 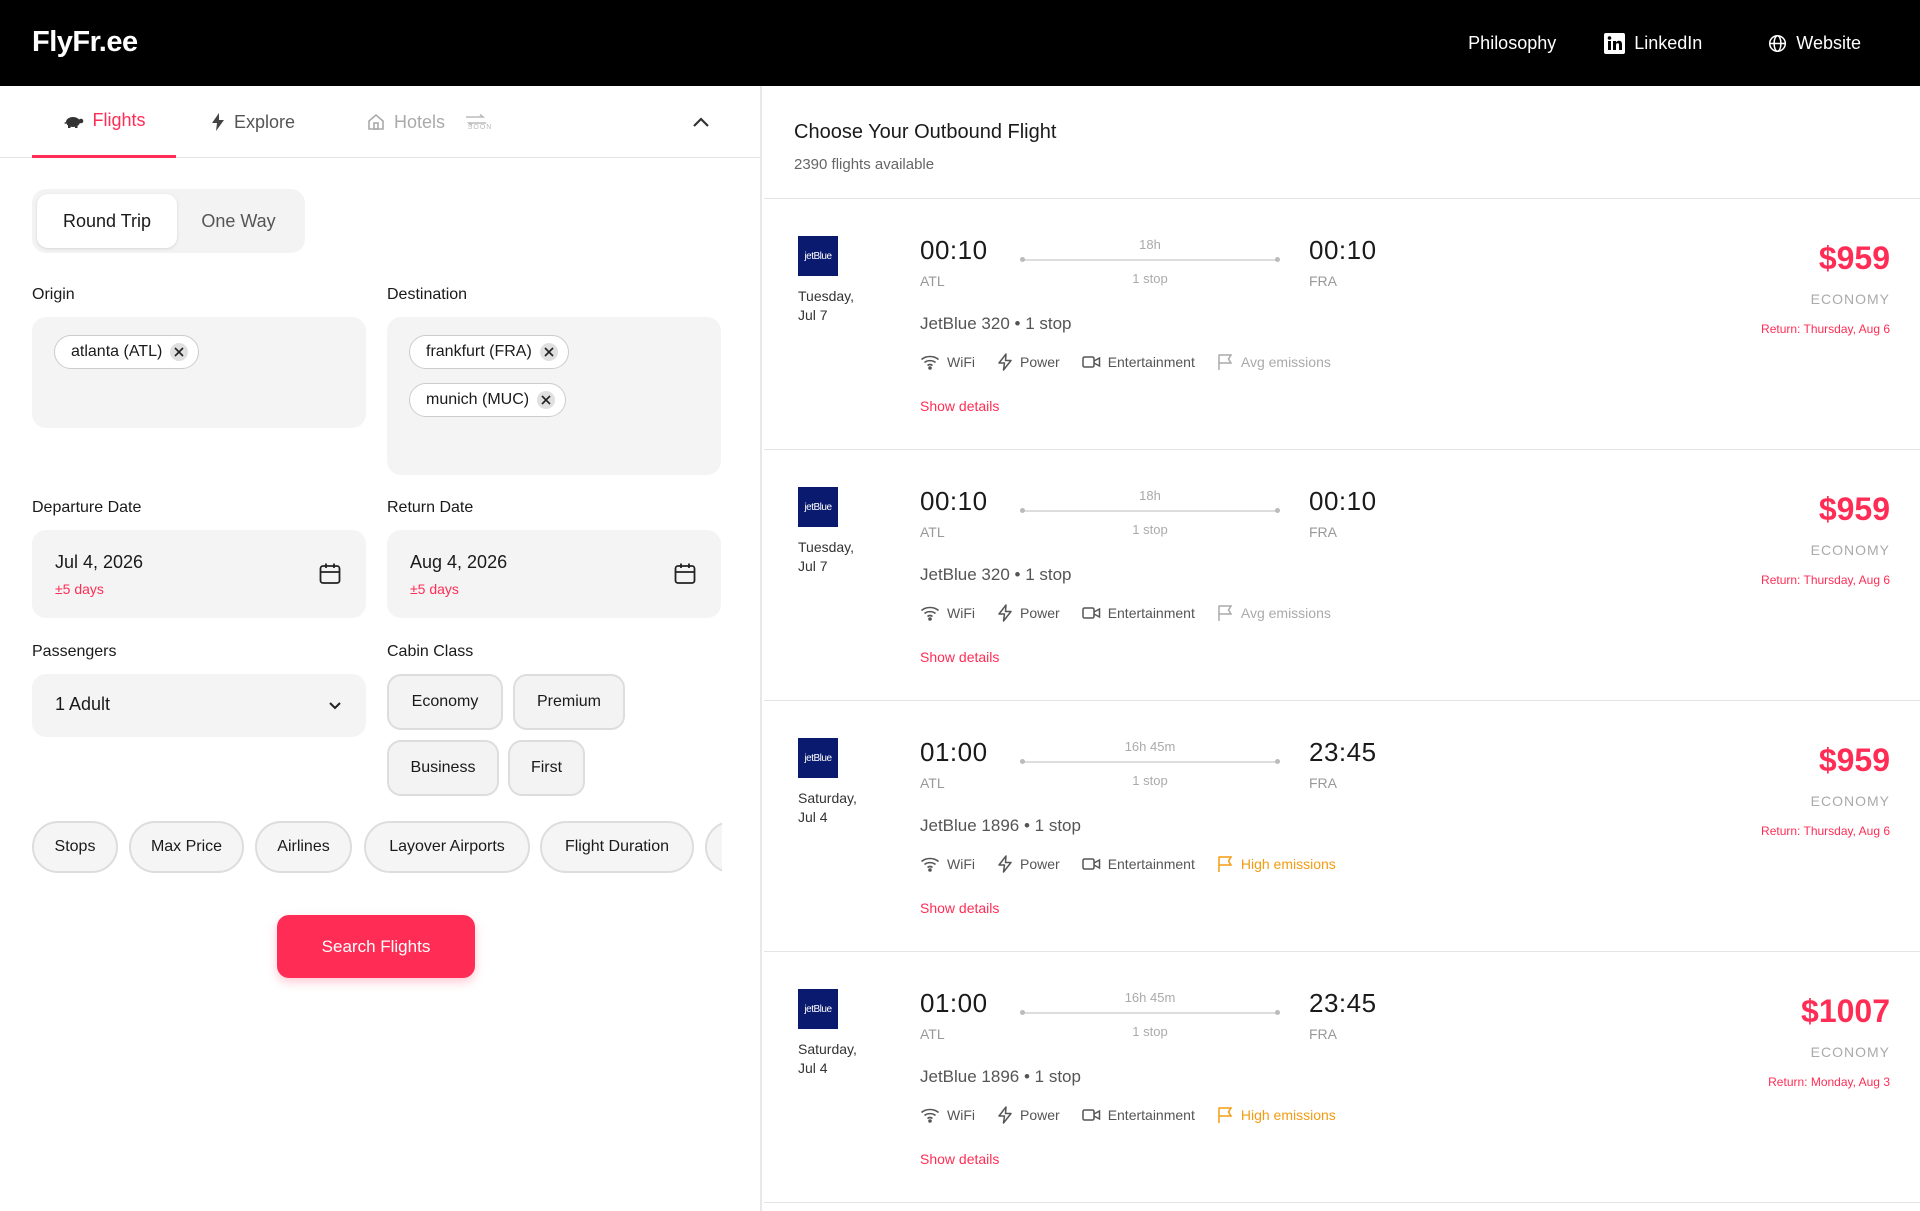 I want to click on home-icon, so click(x=376, y=121).